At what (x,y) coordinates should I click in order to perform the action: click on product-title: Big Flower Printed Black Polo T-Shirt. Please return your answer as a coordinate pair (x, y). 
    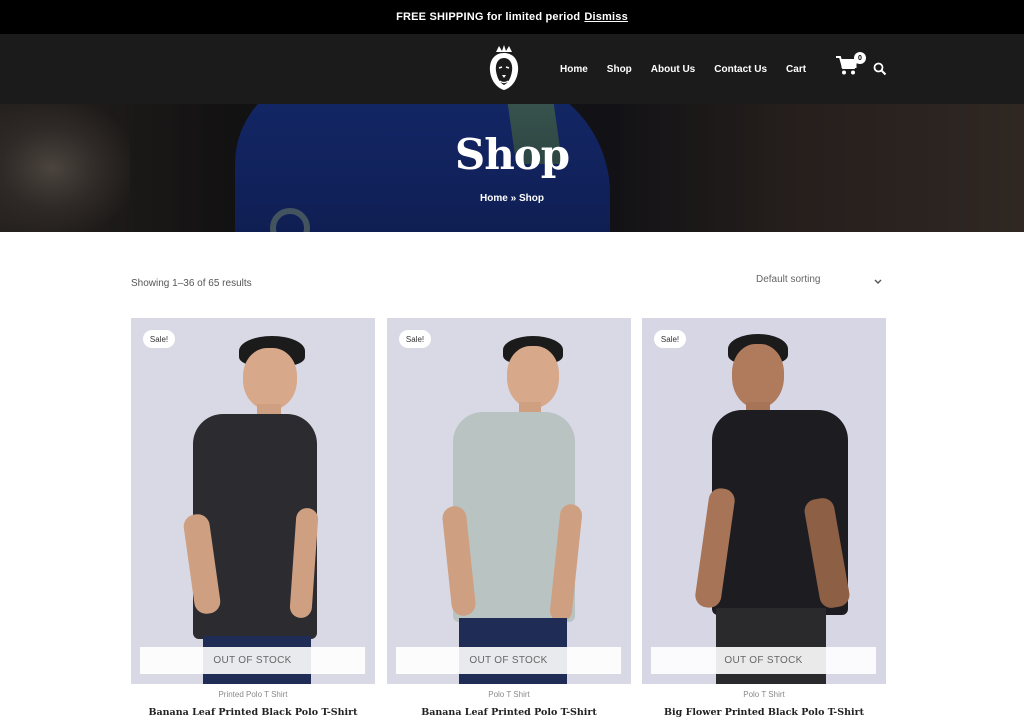
    Looking at the image, I should click on (764, 712).